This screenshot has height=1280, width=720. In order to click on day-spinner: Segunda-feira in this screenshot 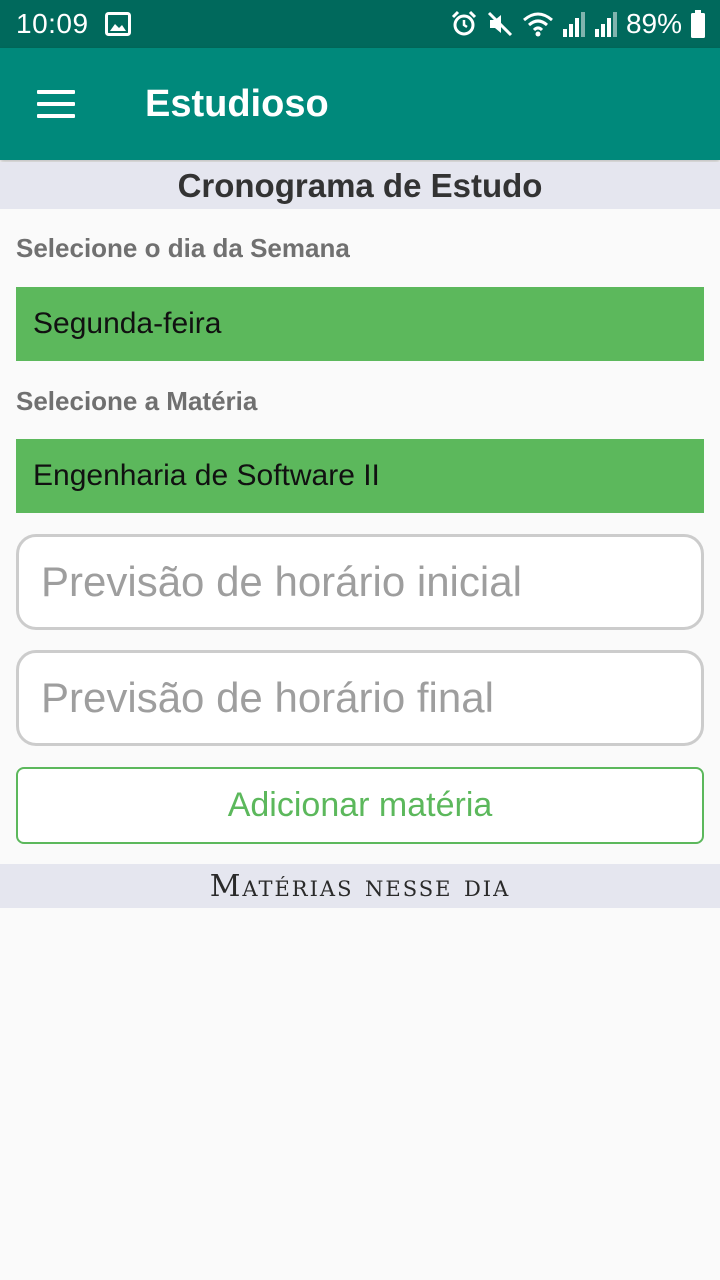, I will do `click(360, 324)`.